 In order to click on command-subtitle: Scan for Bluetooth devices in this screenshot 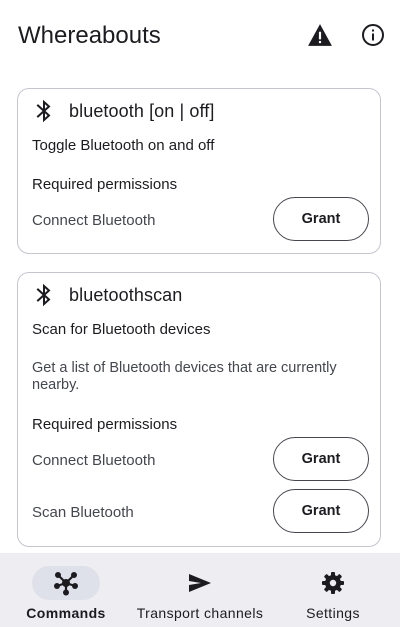, I will do `click(121, 329)`.